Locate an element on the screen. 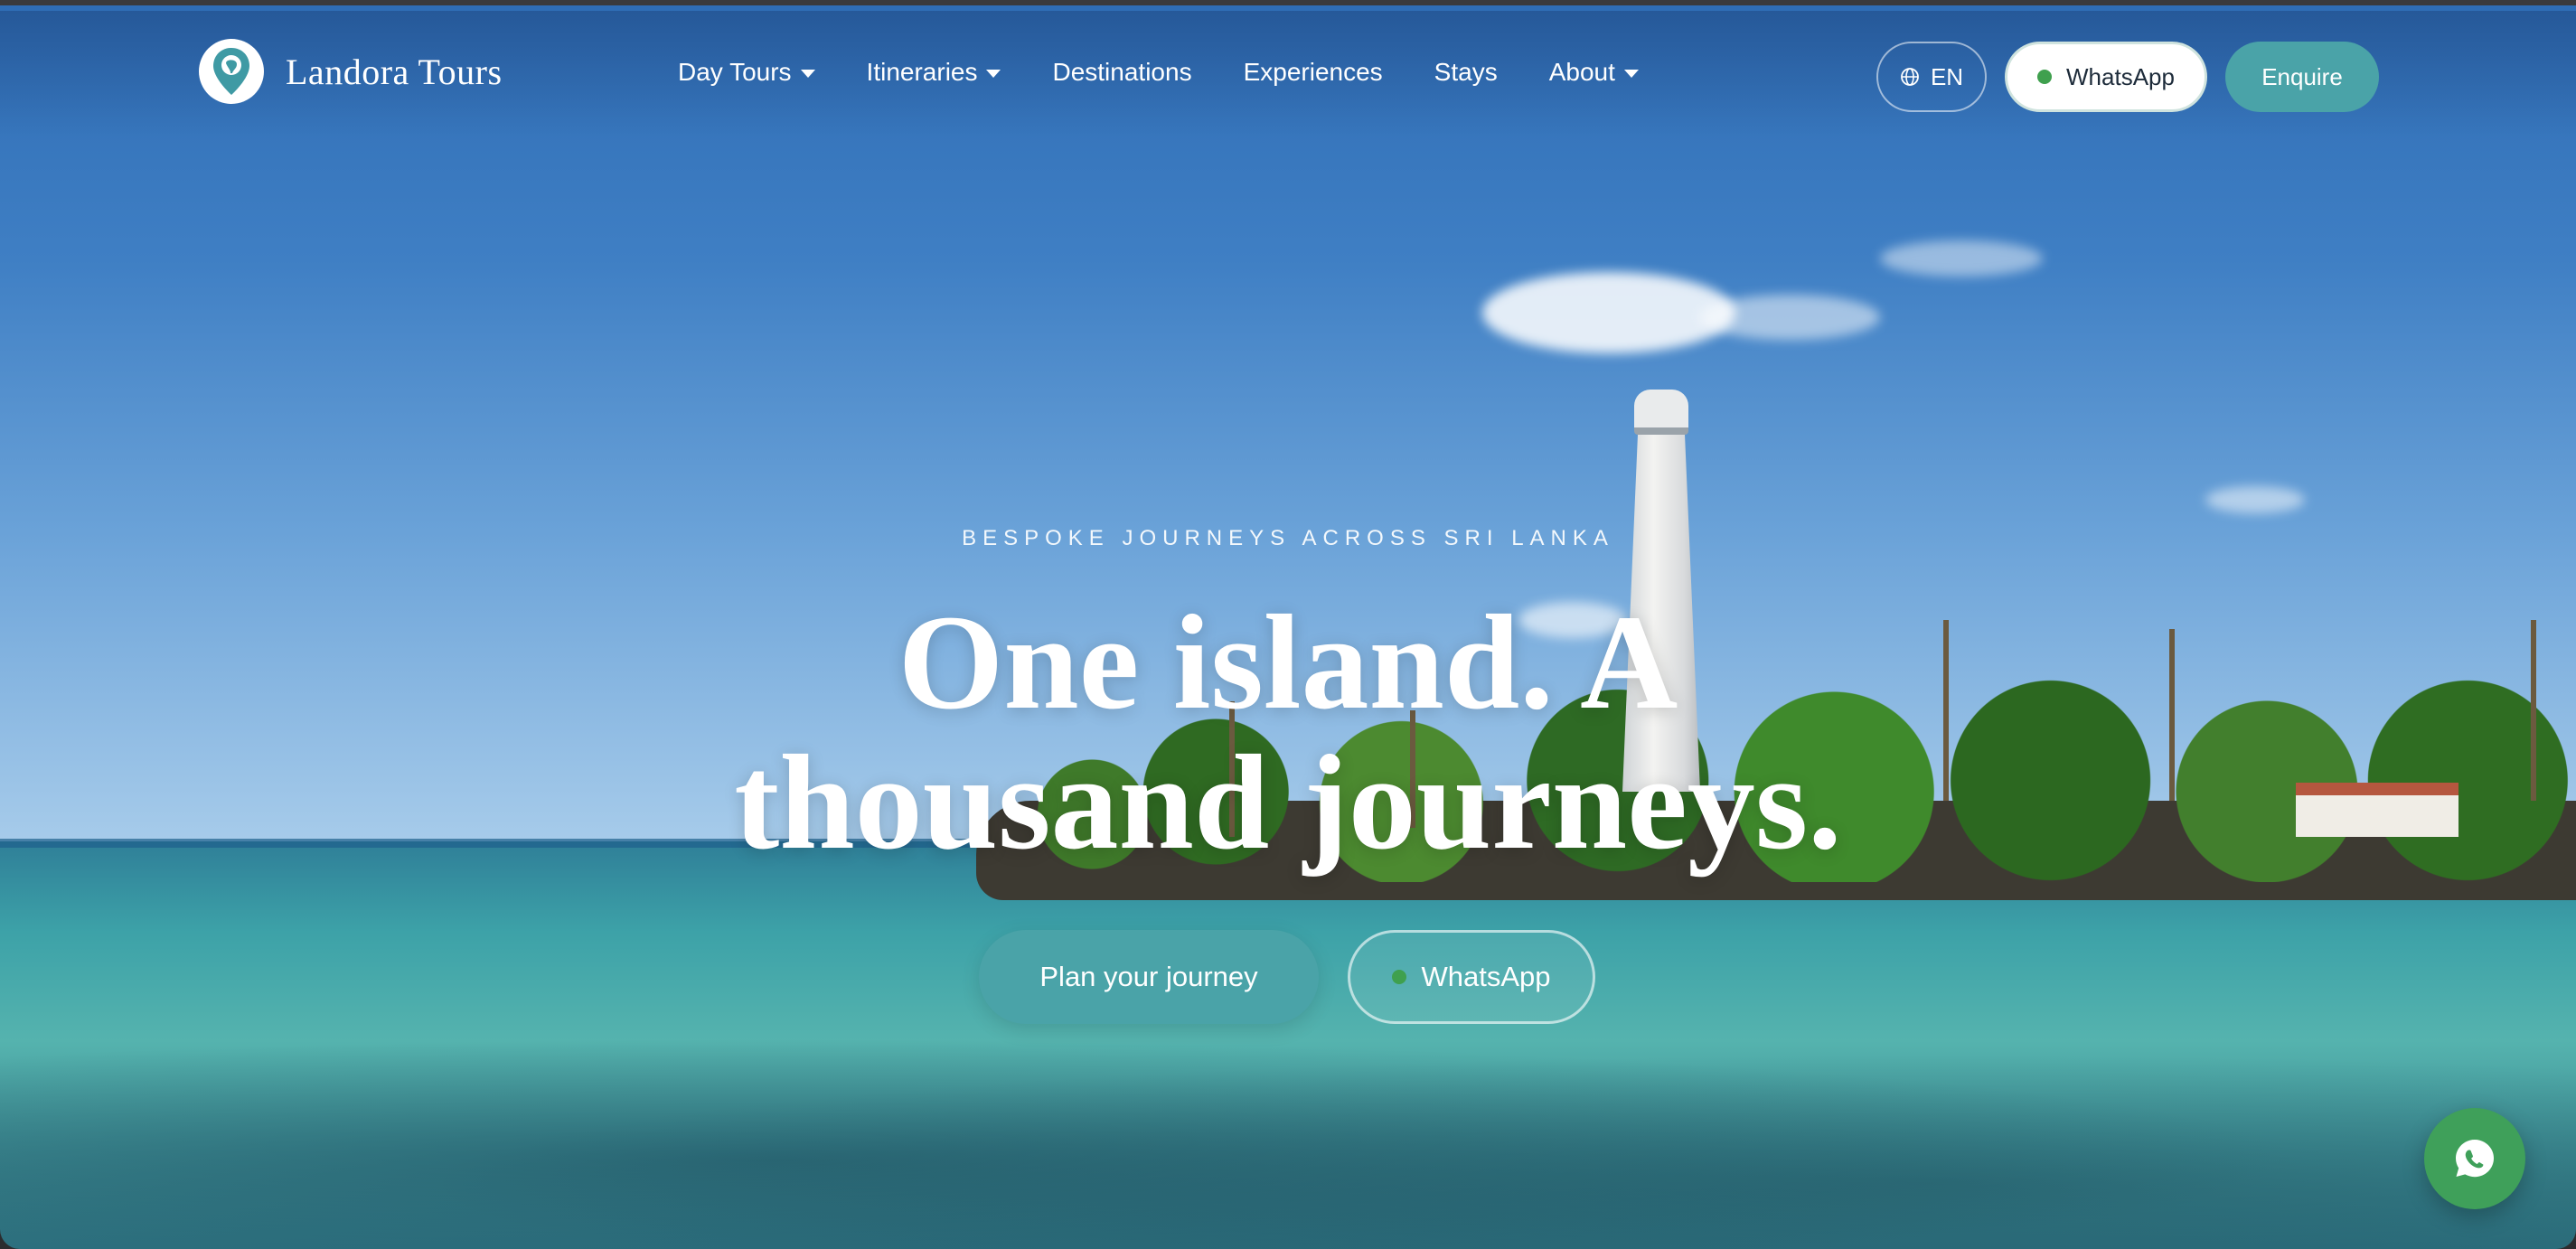 The image size is (2576, 1249). nav-item-itineraries: Itineraries is located at coordinates (934, 72).